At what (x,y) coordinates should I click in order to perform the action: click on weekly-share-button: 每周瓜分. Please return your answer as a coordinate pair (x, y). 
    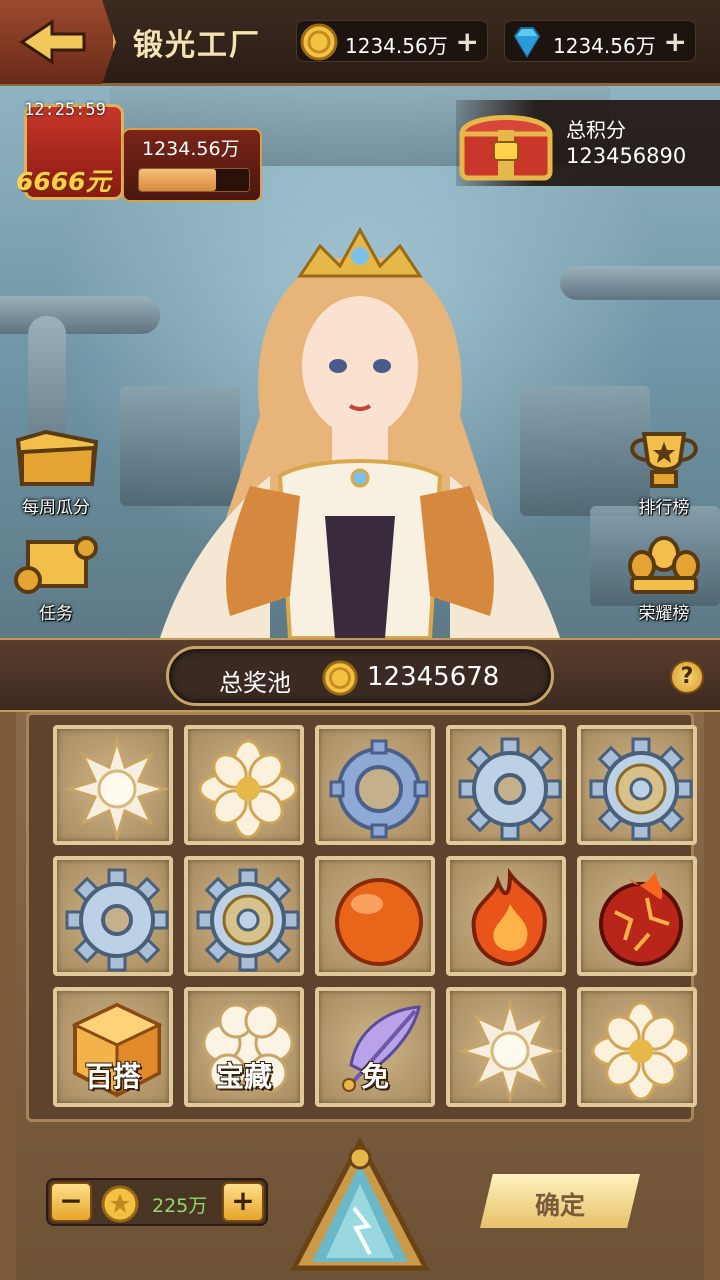
    Looking at the image, I should click on (56, 473).